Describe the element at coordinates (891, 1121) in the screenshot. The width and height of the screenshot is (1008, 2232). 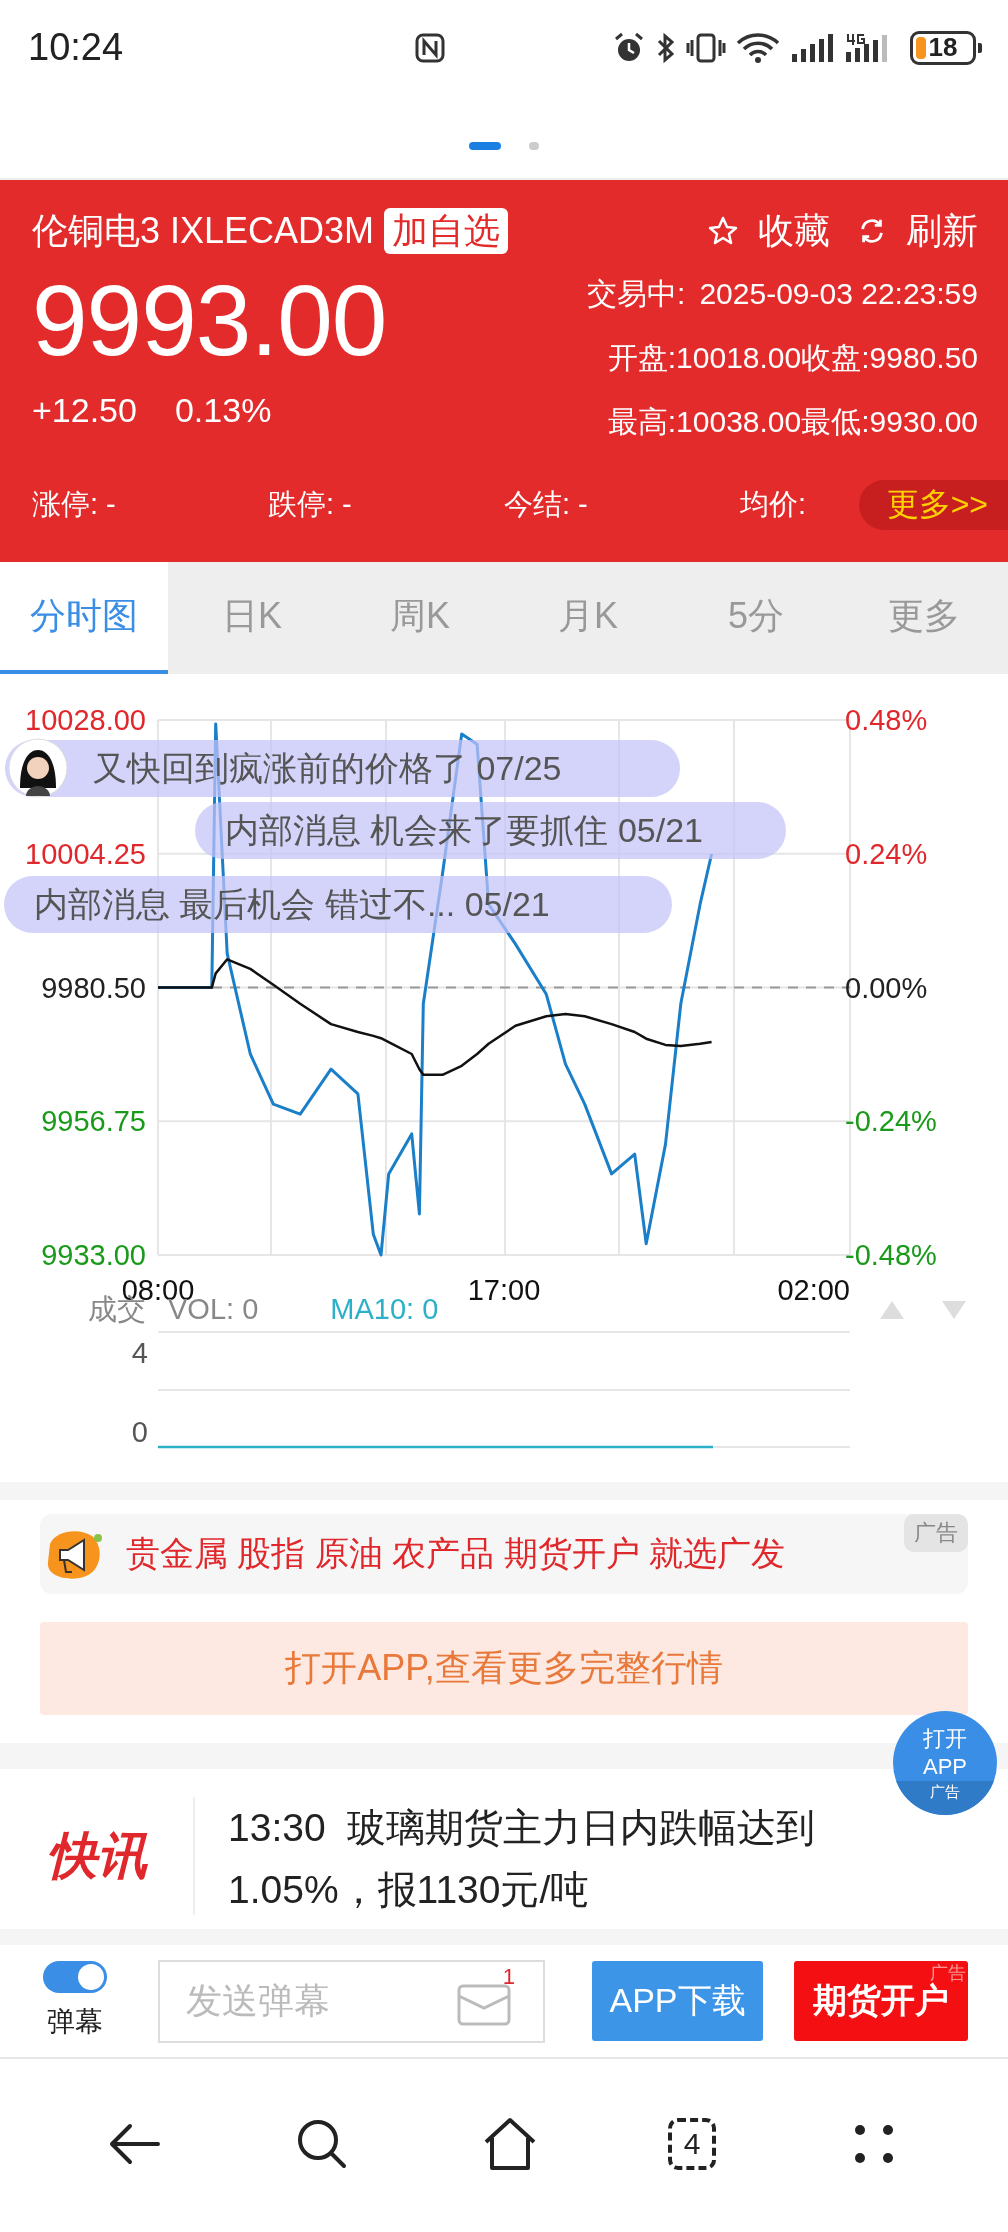
I see `axis-label: -0.24%` at that location.